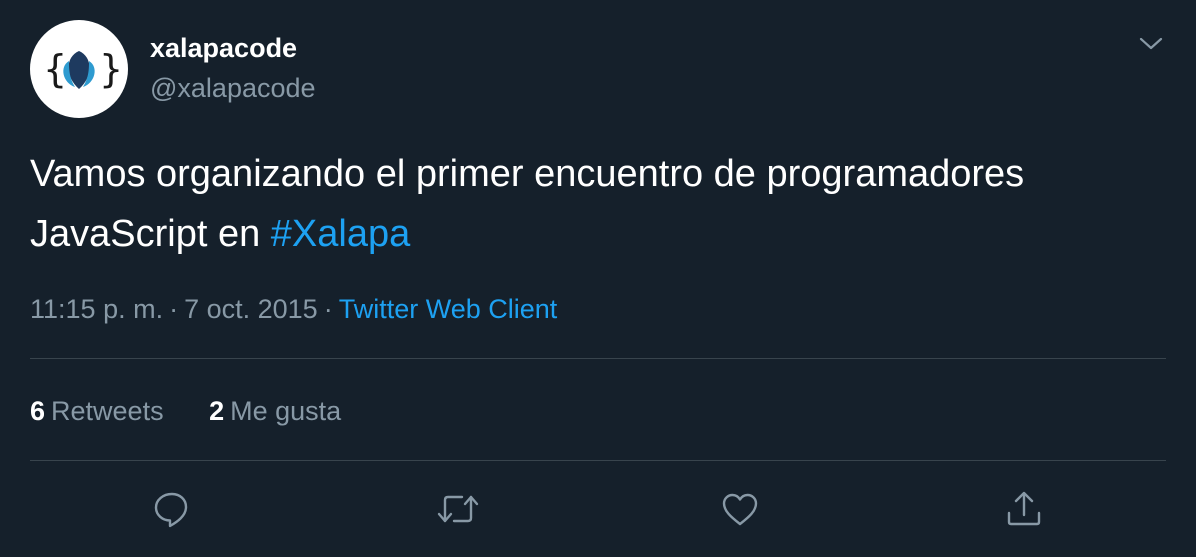 This screenshot has height=557, width=1196. I want to click on heart-icon, so click(740, 509).